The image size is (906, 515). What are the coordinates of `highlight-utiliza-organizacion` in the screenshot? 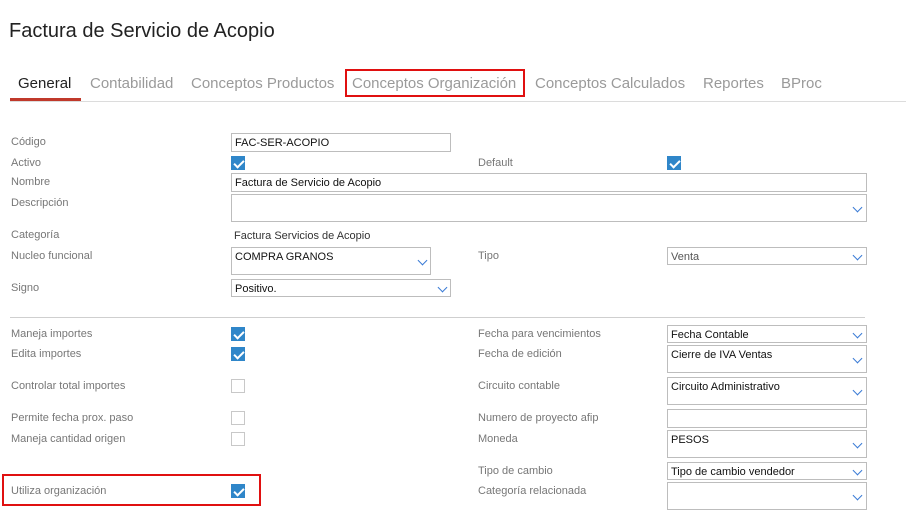 It's located at (131, 490).